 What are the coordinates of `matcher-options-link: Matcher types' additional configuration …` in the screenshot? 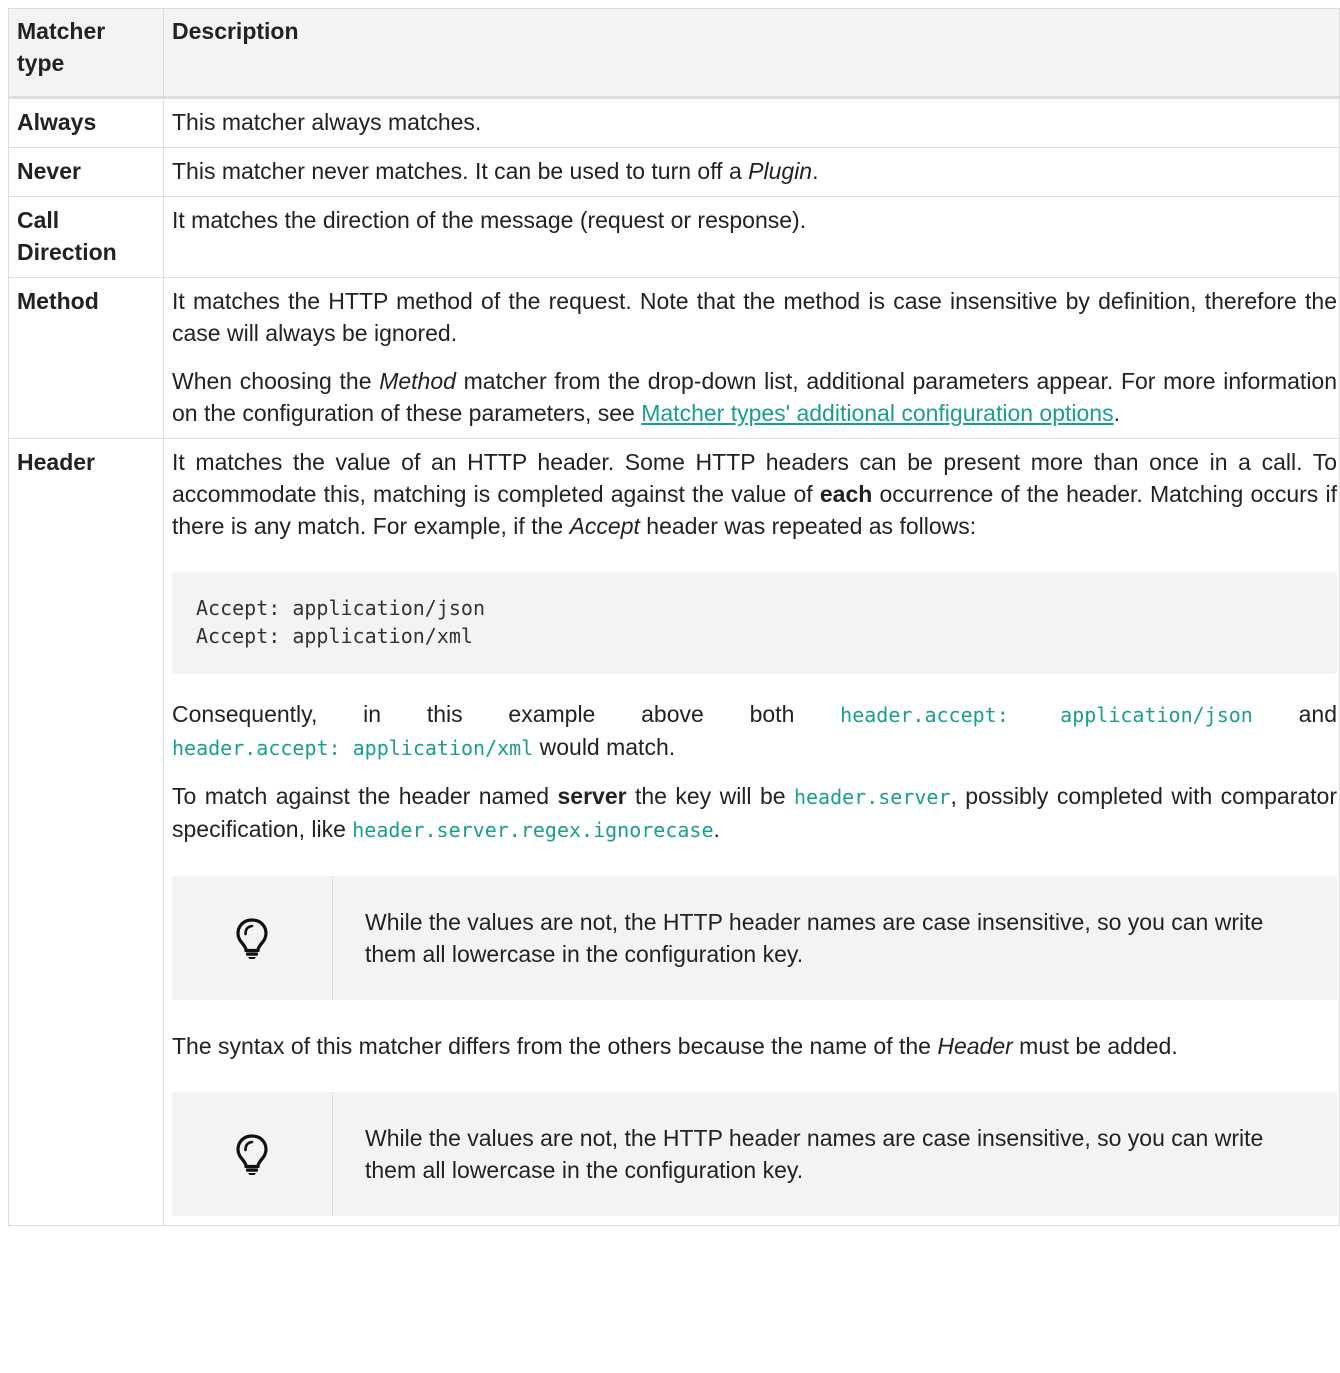 It's located at (877, 413).